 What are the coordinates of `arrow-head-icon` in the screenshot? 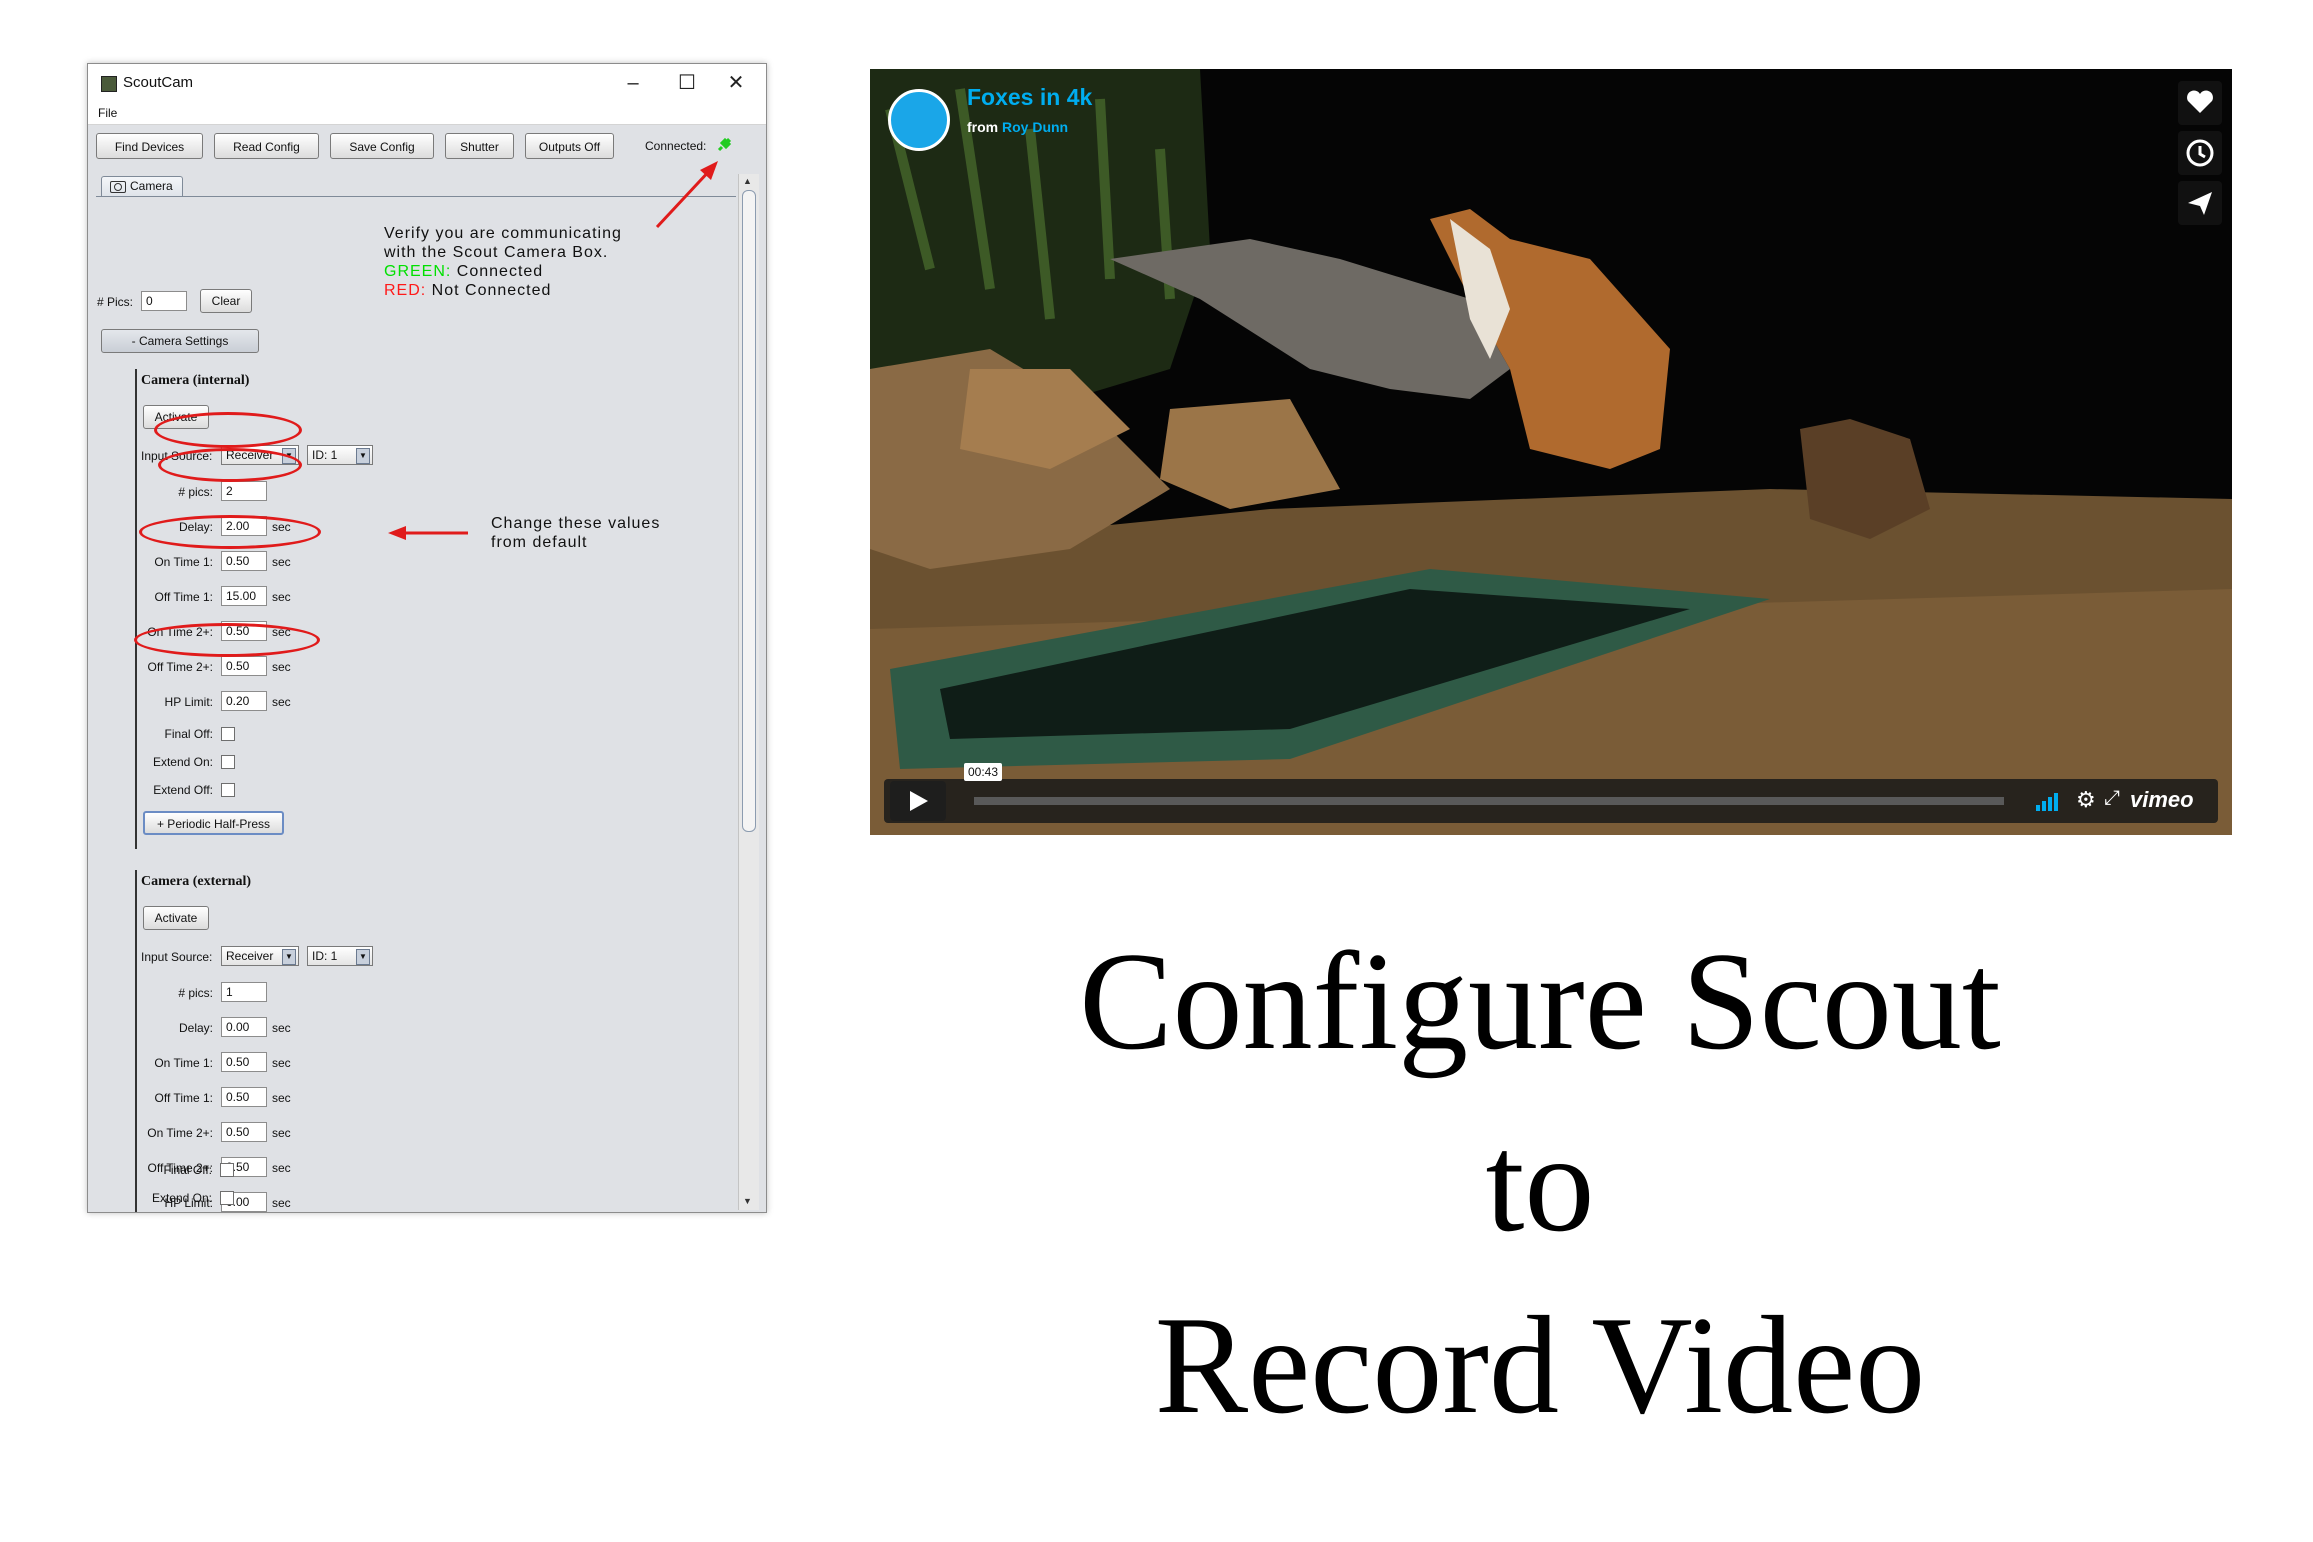 It's located at (397, 533).